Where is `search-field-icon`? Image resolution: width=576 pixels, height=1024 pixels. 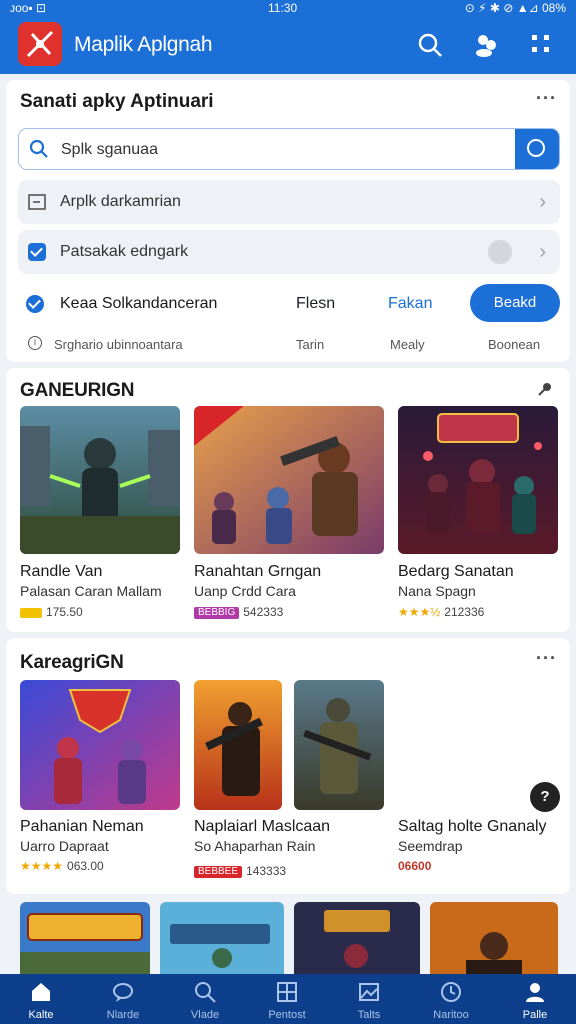
search-field-icon is located at coordinates (38, 148).